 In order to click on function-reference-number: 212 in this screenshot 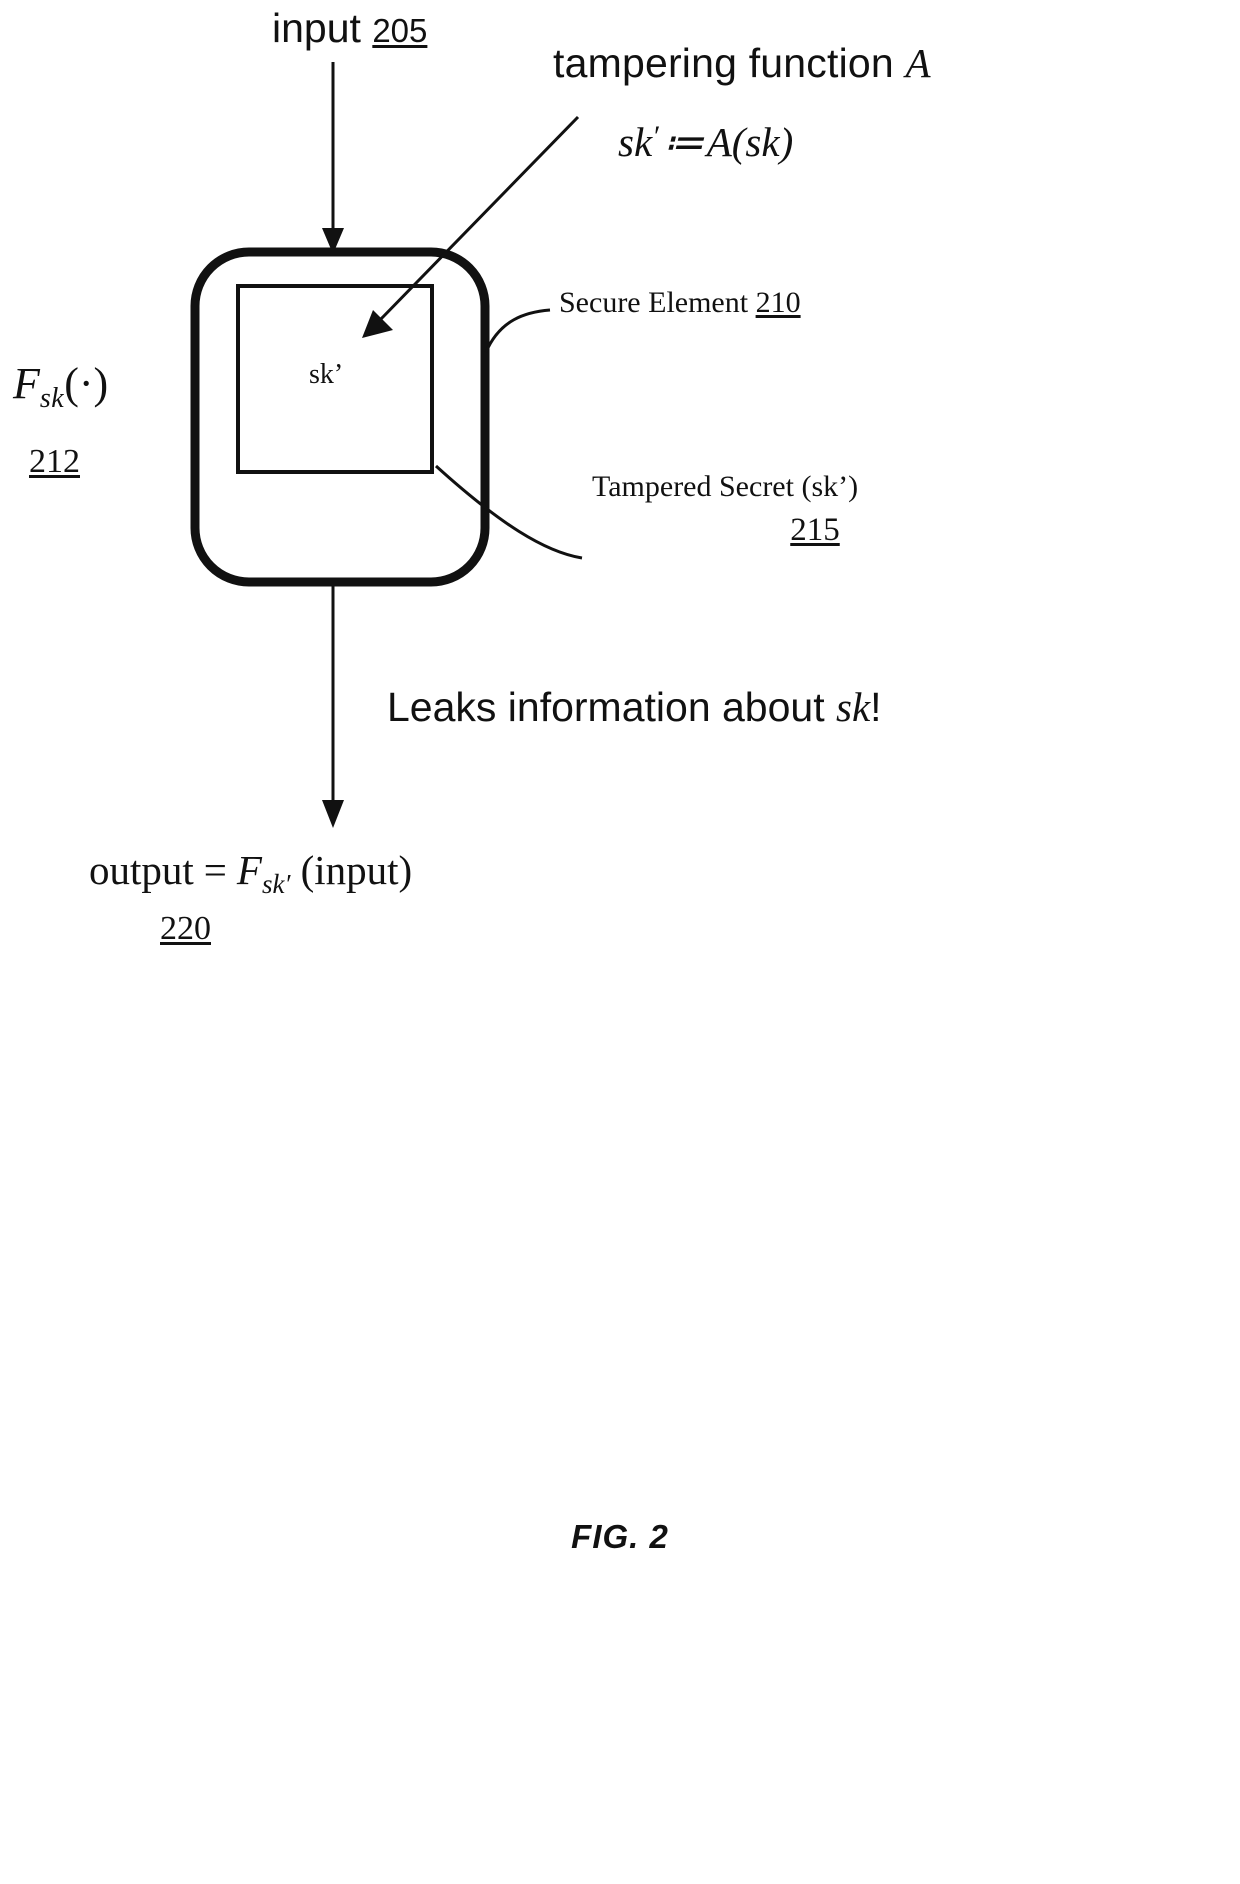, I will do `click(54, 461)`.